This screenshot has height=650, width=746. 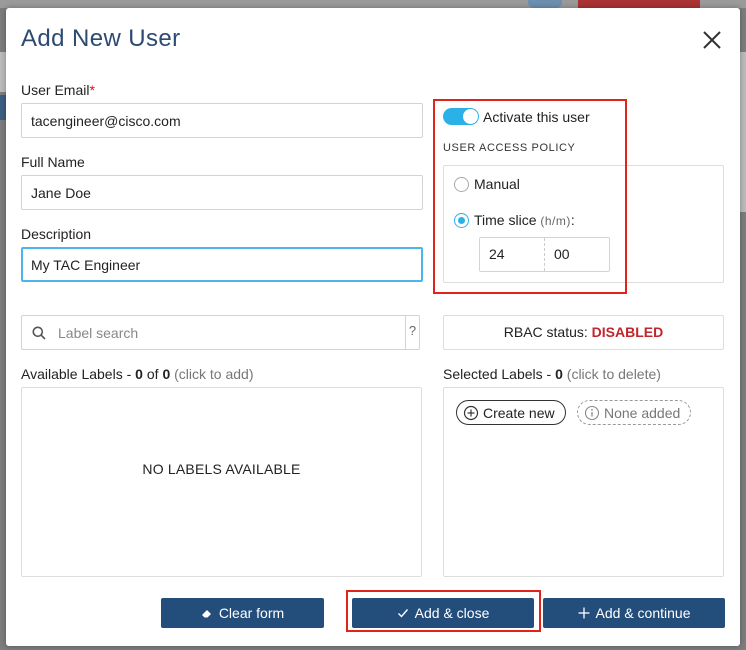 I want to click on none-added-badge: None added, so click(x=634, y=412).